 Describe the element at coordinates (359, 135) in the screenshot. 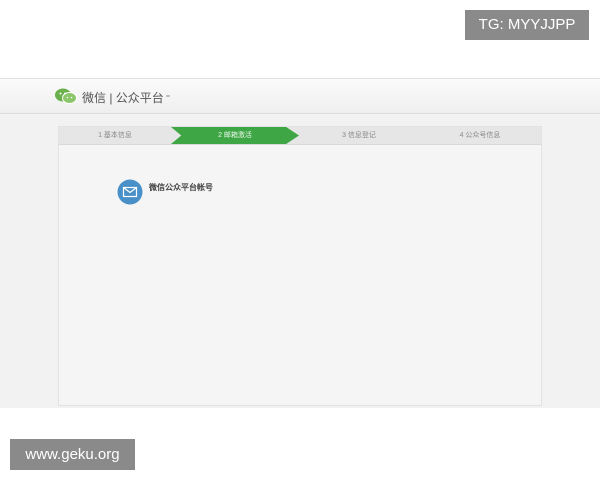

I see `step-info-registration: 3 信息登记` at that location.